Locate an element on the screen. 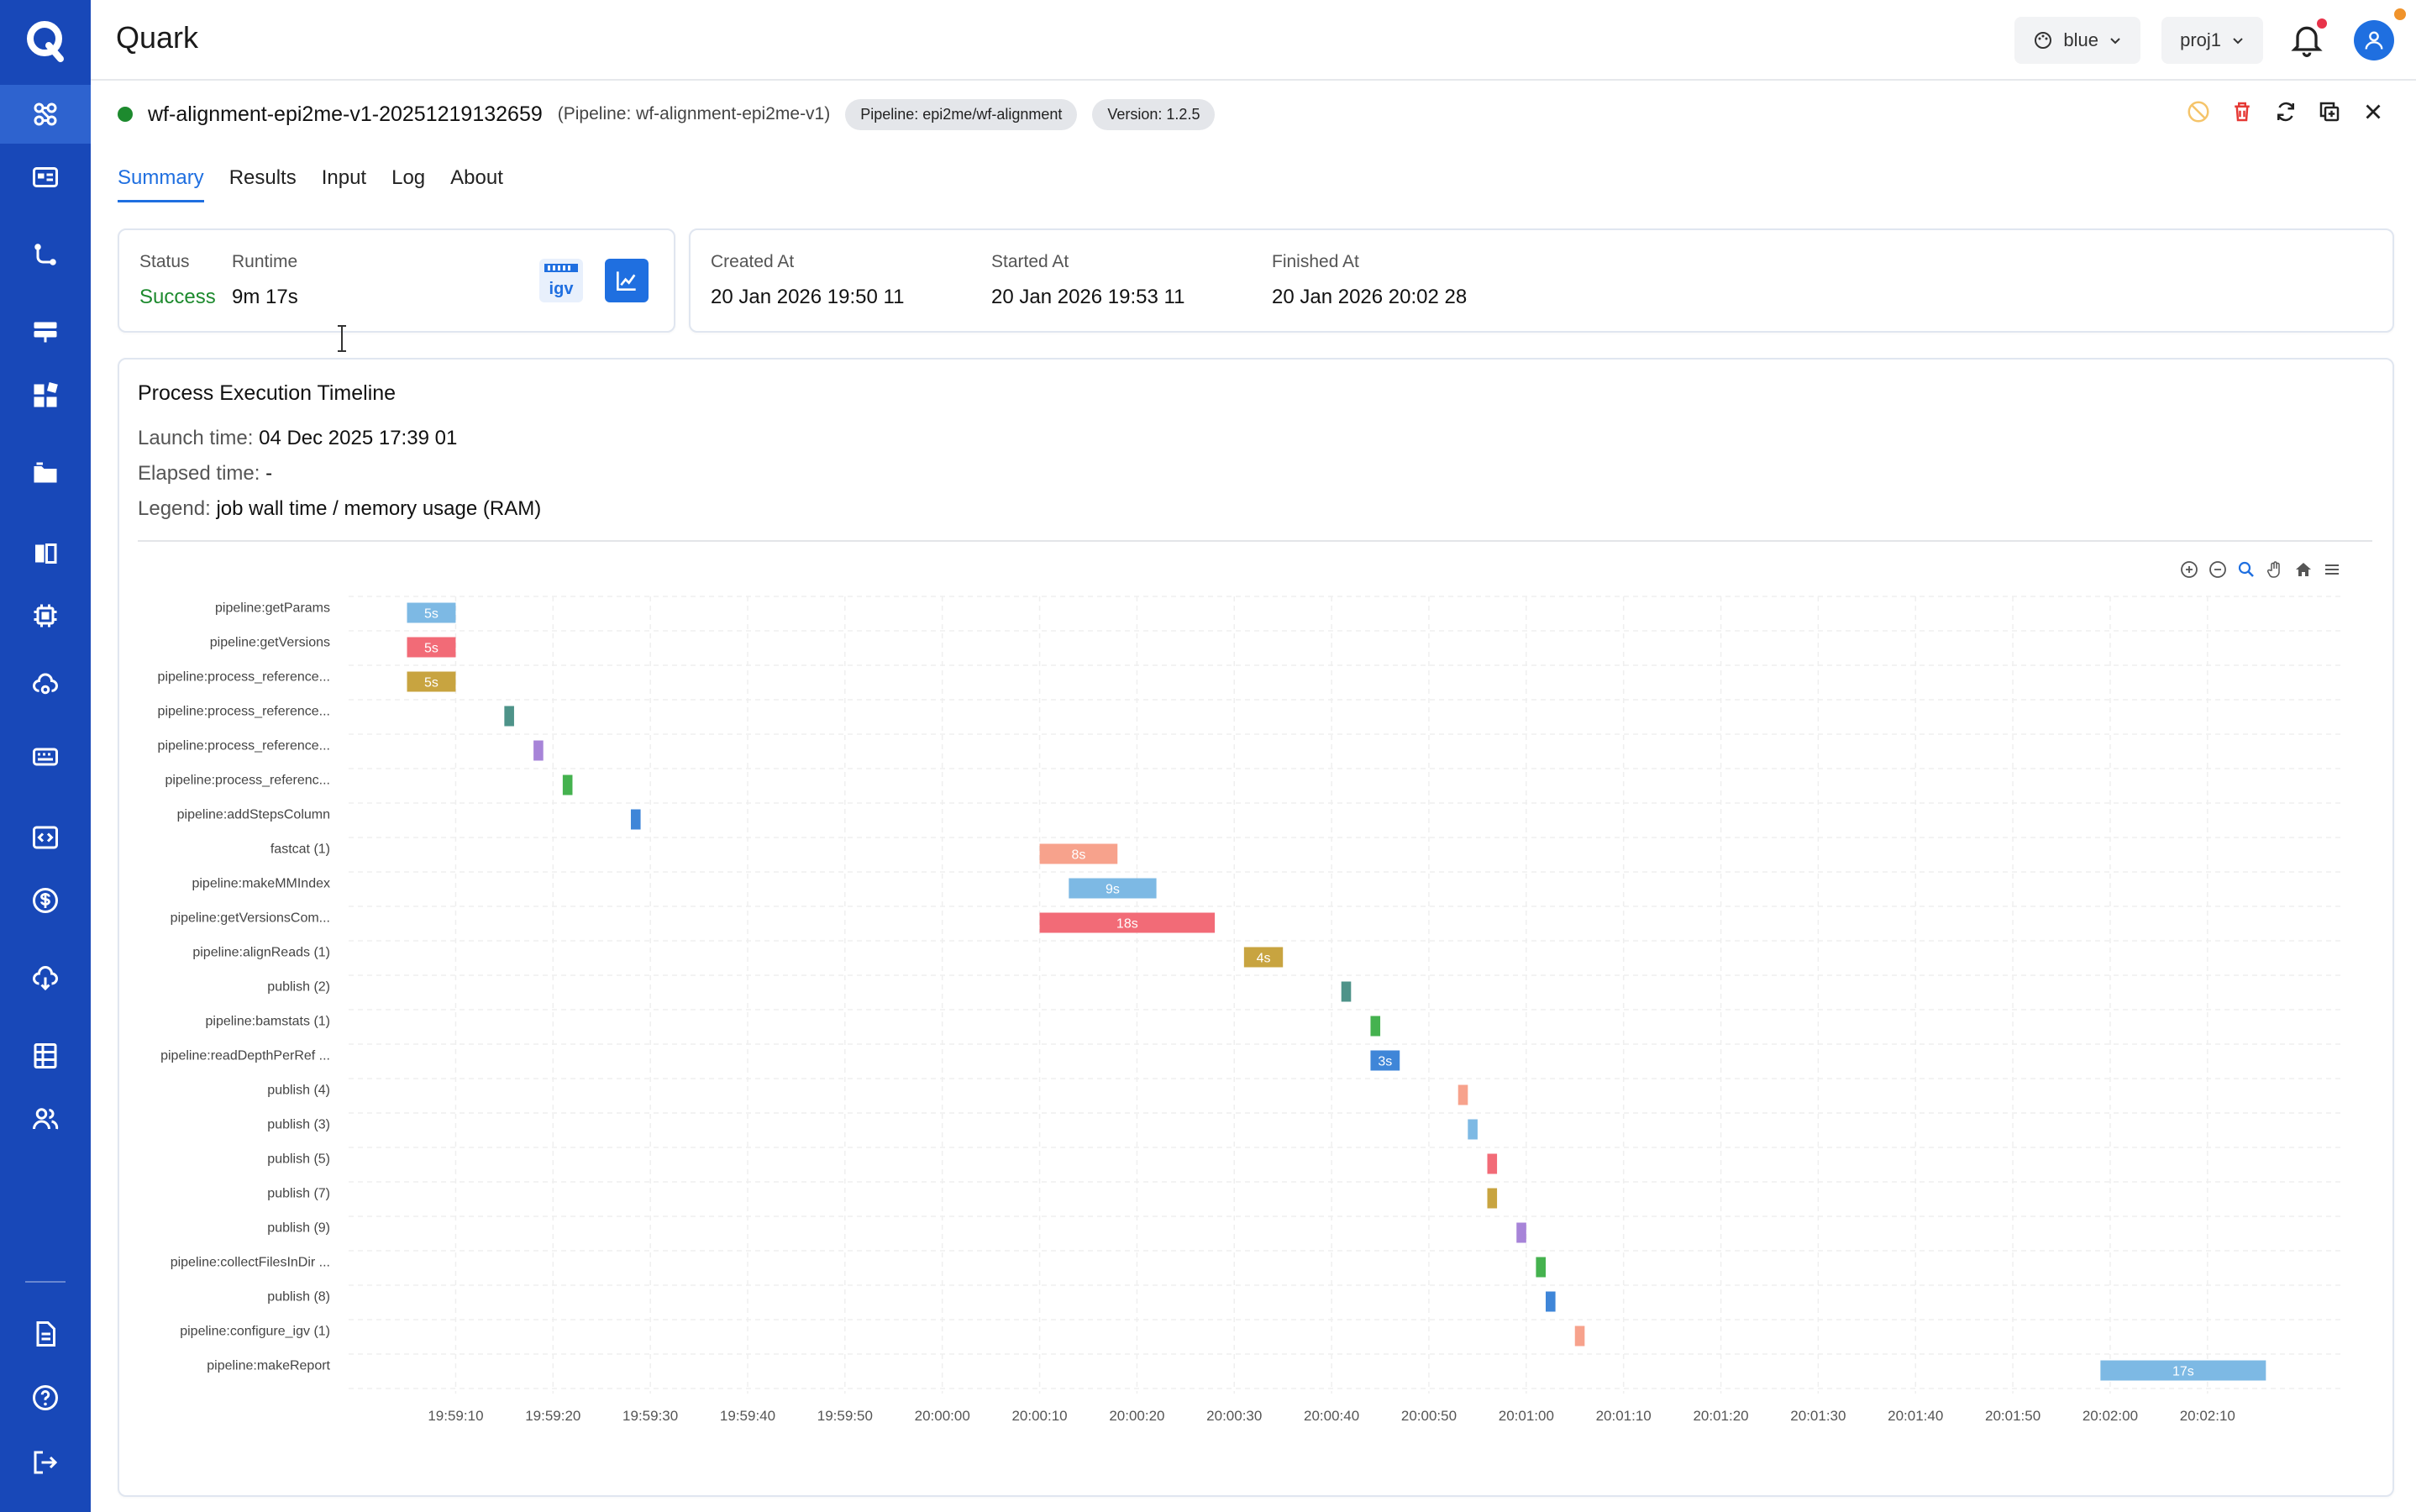 Image resolution: width=2416 pixels, height=1512 pixels. sidebar-footer-item-logout is located at coordinates (45, 1462).